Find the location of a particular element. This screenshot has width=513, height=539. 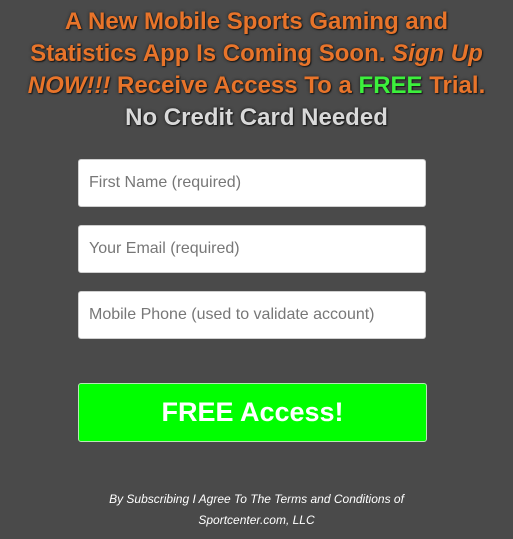

free-access-button: FREE Access! is located at coordinates (252, 412).